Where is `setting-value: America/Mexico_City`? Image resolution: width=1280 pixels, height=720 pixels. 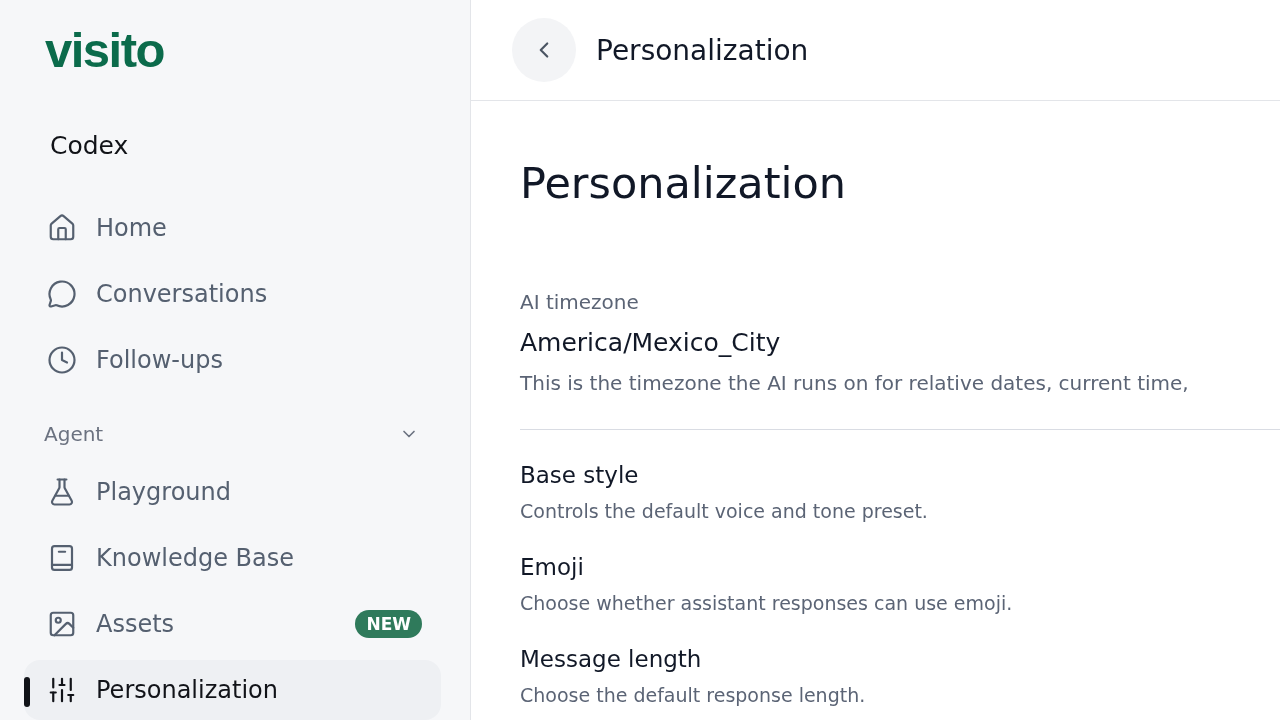
setting-value: America/Mexico_City is located at coordinates (650, 343).